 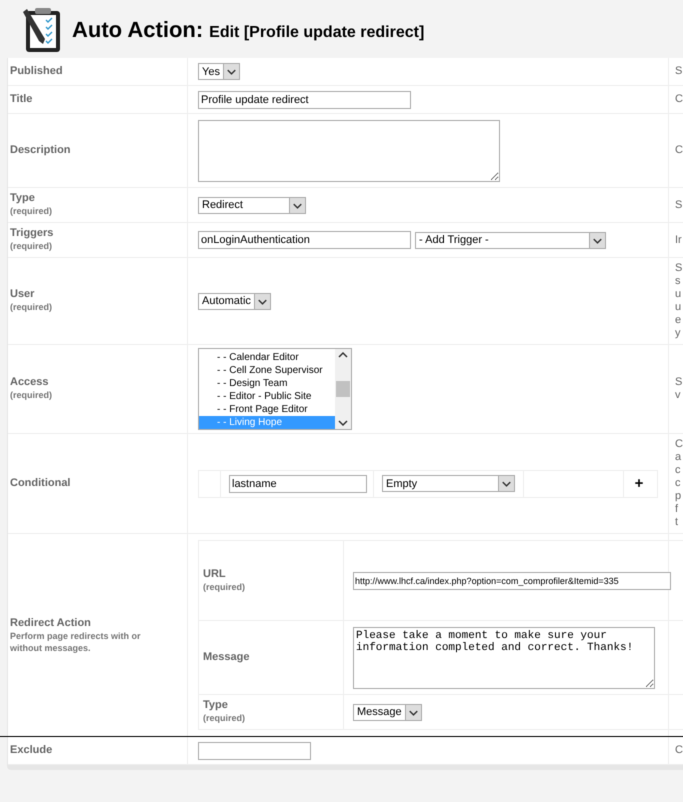 I want to click on dropdown: Message, so click(x=387, y=712).